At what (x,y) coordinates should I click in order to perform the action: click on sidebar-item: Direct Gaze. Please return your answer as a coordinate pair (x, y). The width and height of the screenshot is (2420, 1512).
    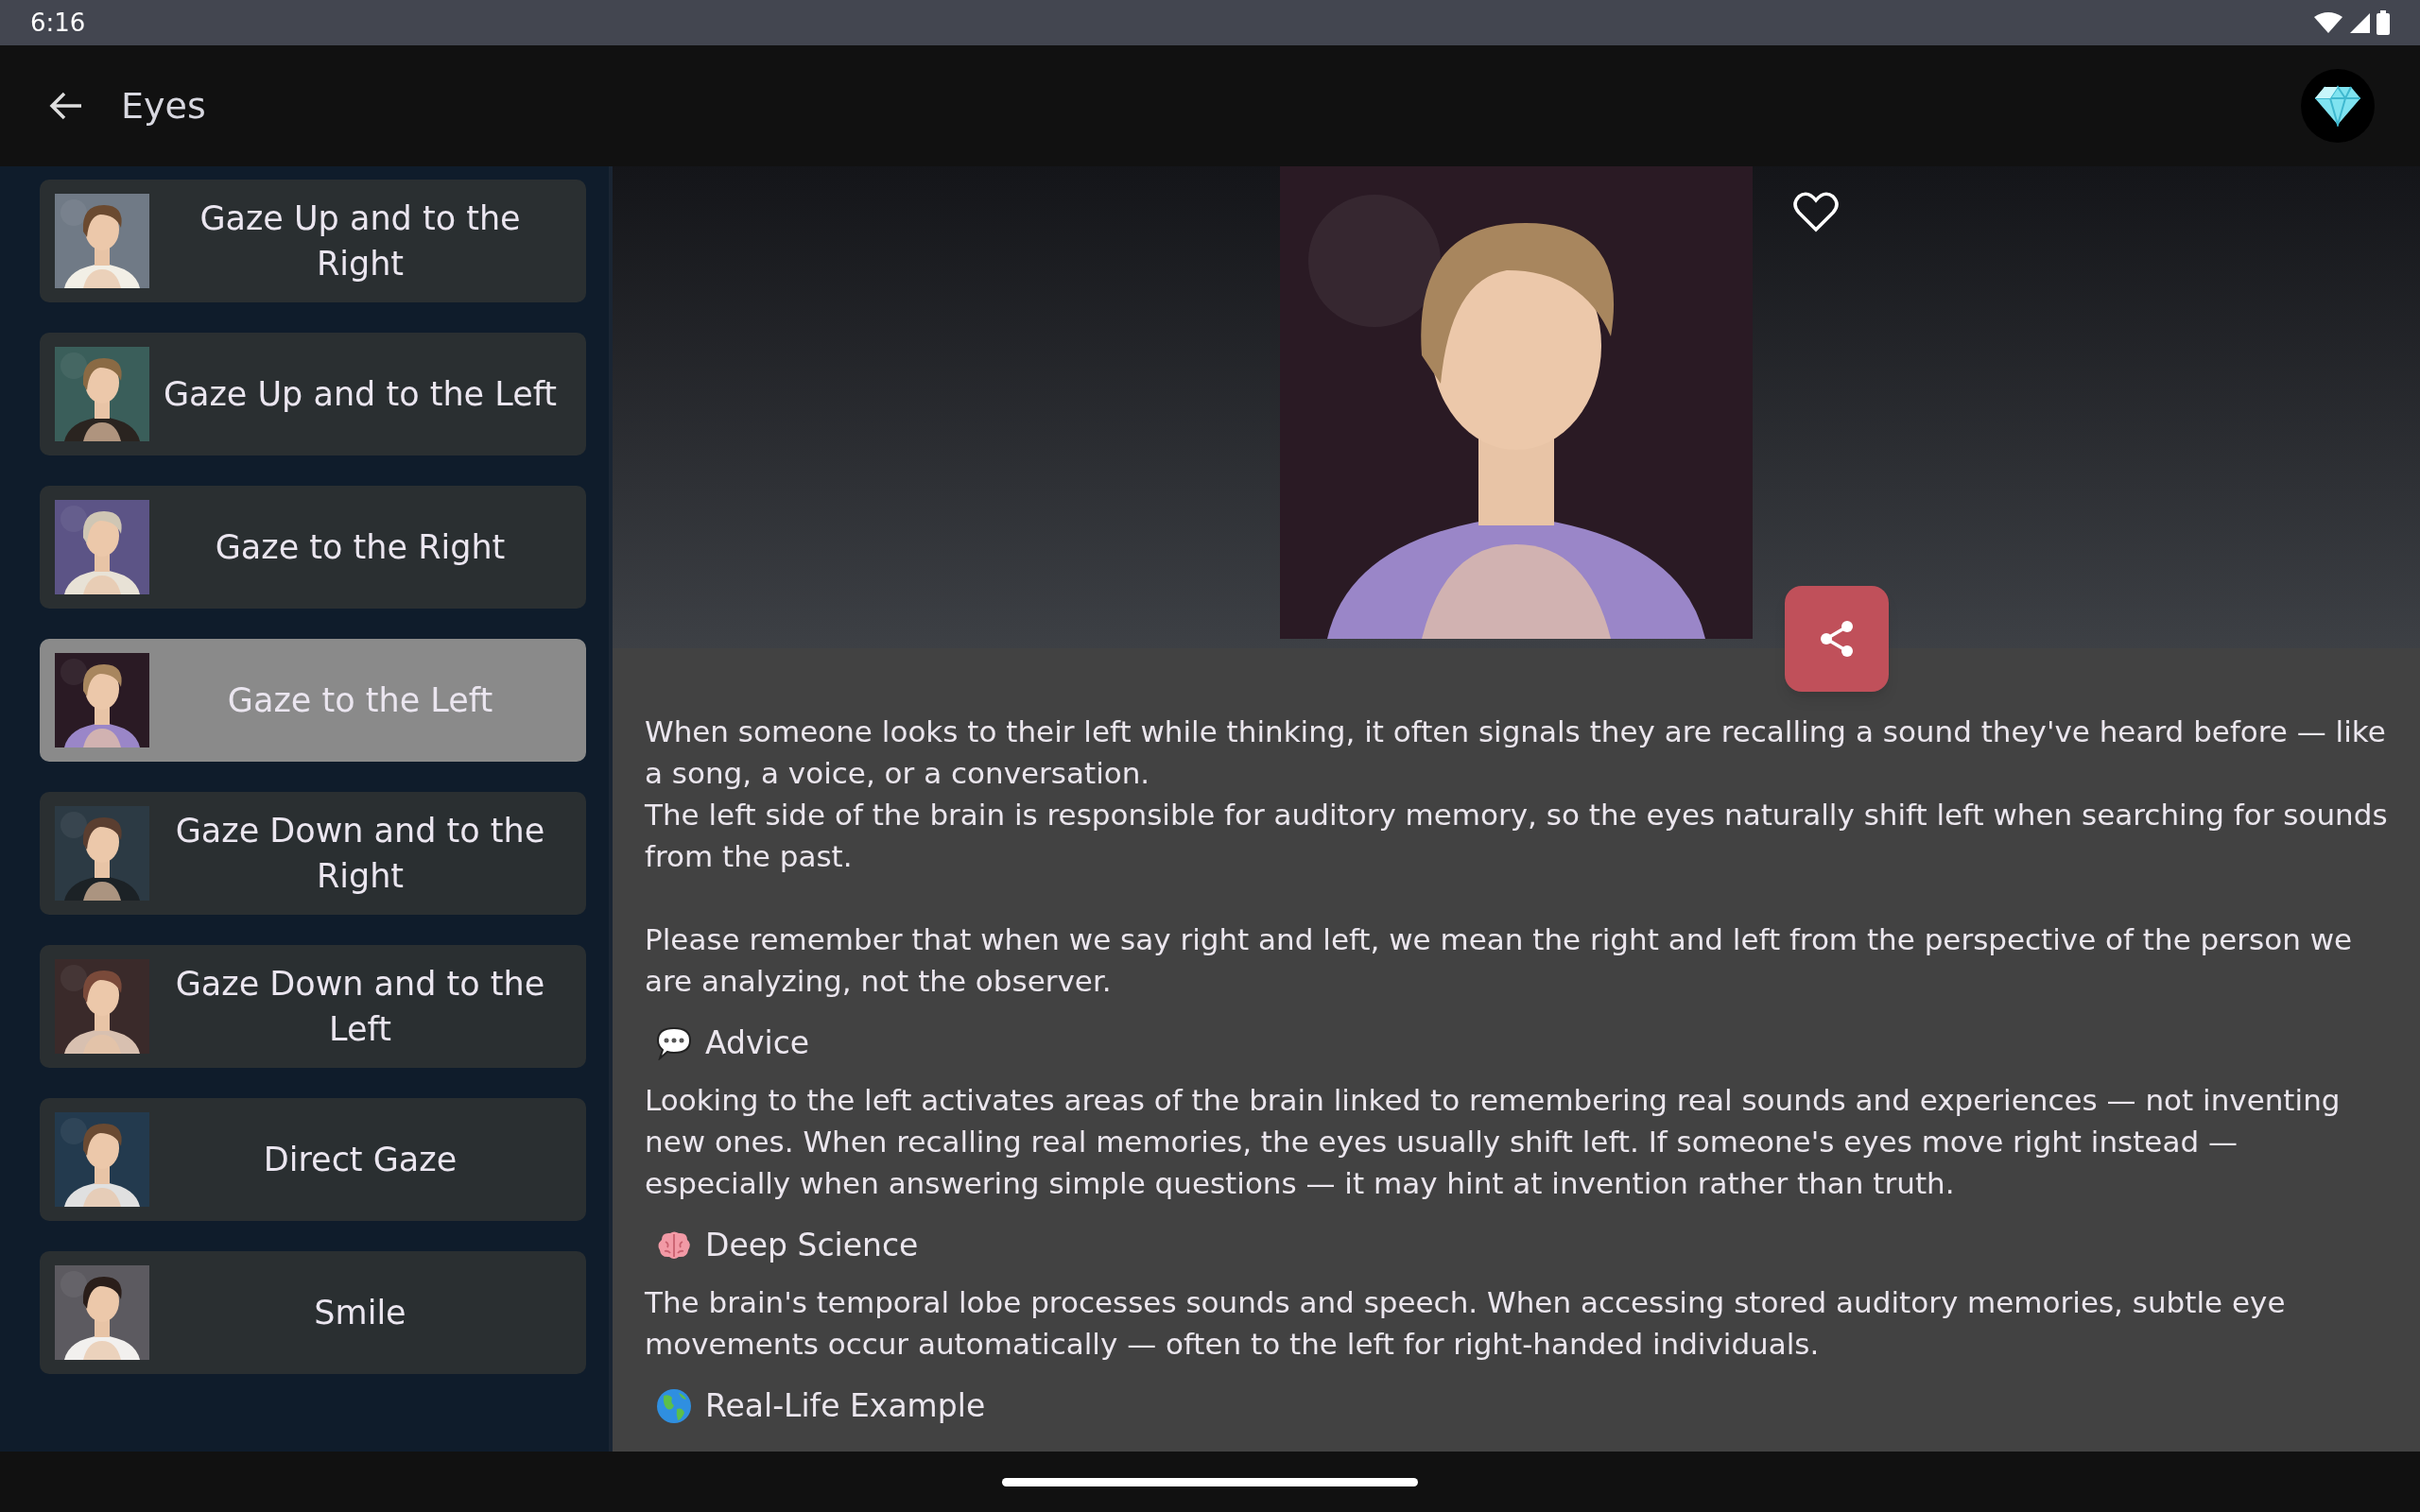
    Looking at the image, I should click on (313, 1159).